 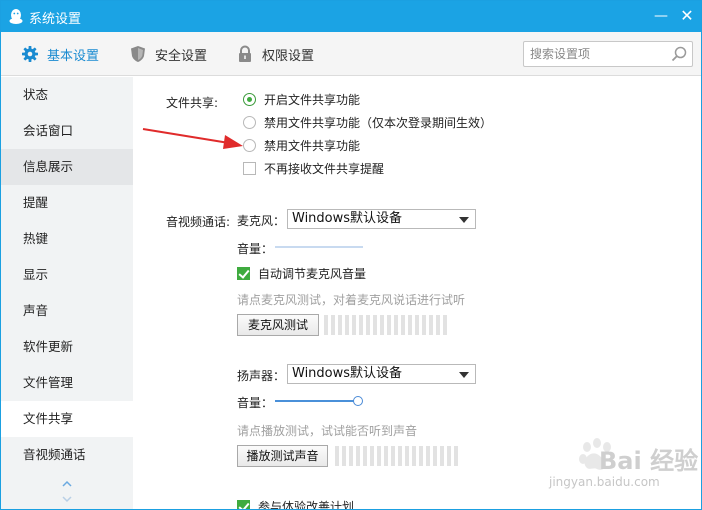 What do you see at coordinates (67, 167) in the screenshot?
I see `sidebar-item-info-display: 信息展示` at bounding box center [67, 167].